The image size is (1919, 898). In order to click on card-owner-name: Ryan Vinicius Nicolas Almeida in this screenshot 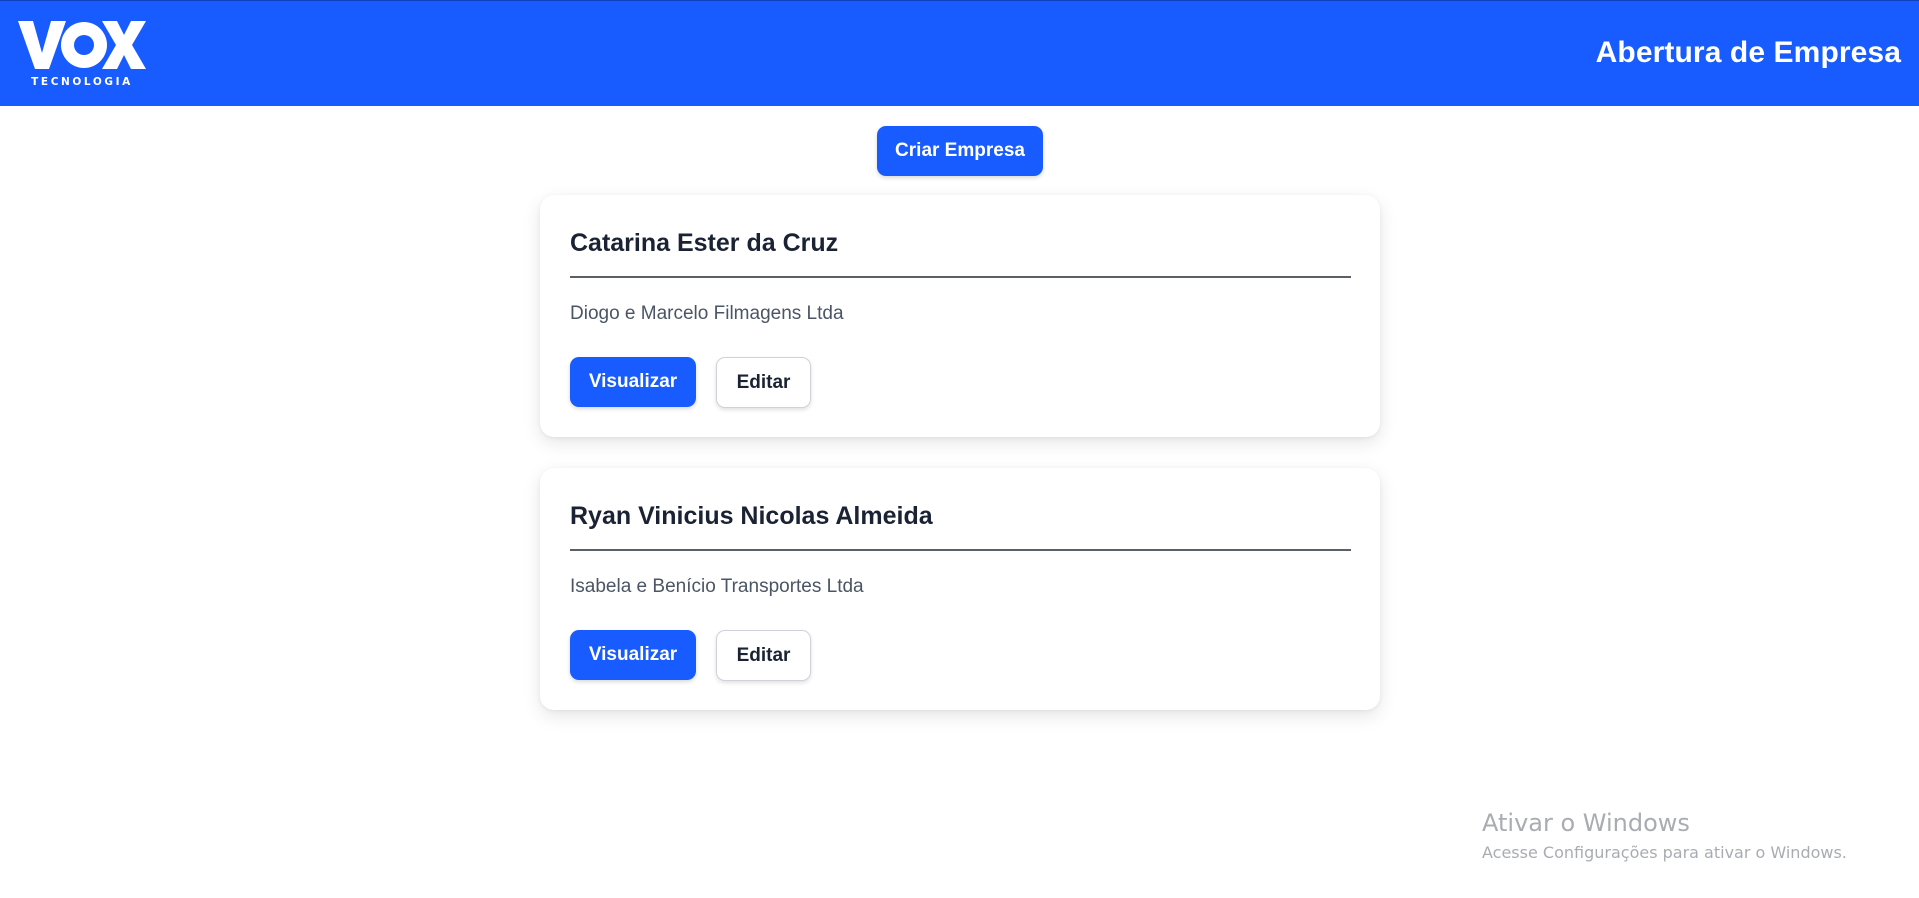, I will do `click(751, 516)`.